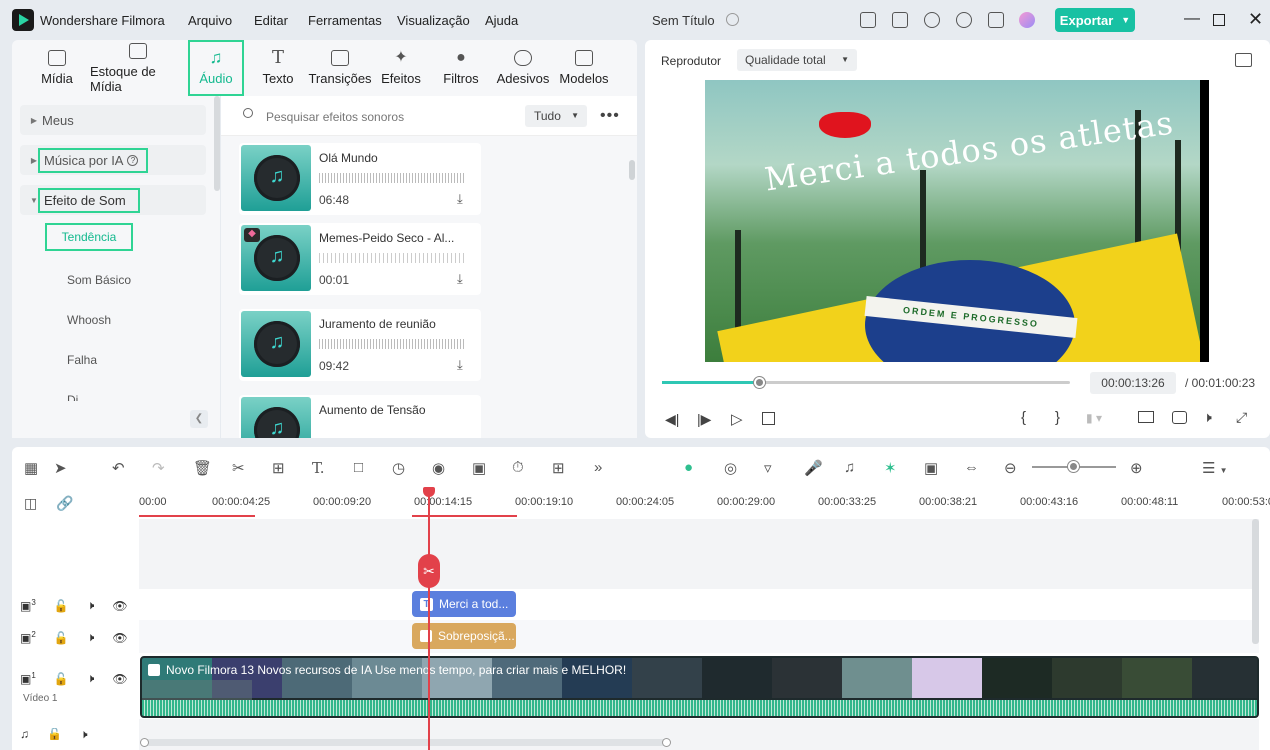  Describe the element at coordinates (1243, 60) in the screenshot. I see `snapshot-image-icon` at that location.